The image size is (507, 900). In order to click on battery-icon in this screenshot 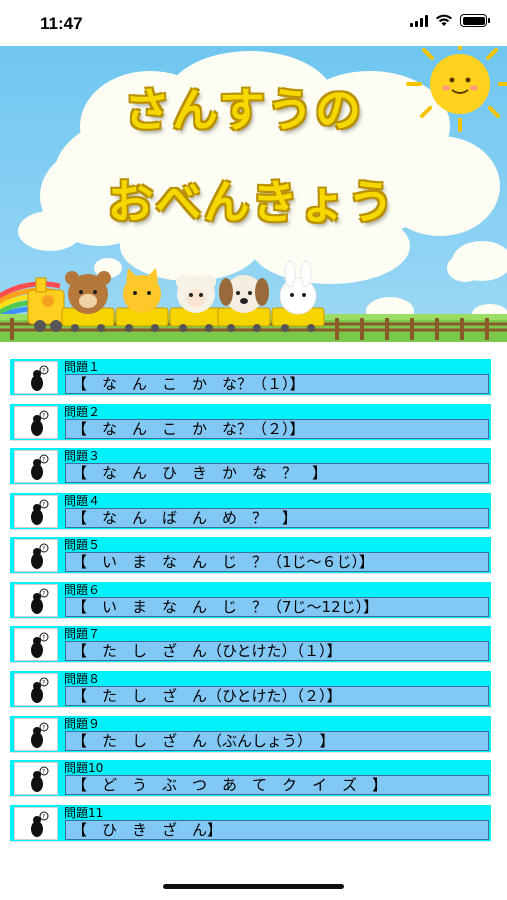, I will do `click(475, 20)`.